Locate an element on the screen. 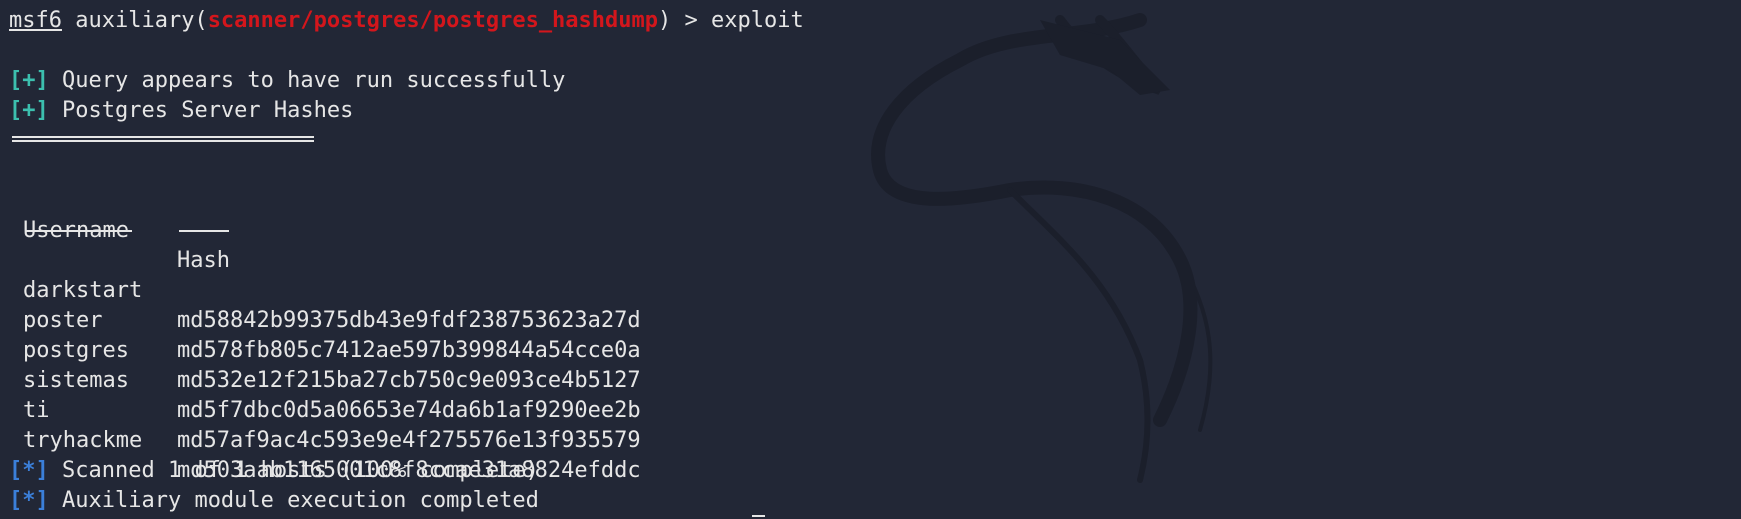 The image size is (1741, 519). hash-cell: md503aab1165001c8f8ccae31a8824efddc is located at coordinates (409, 470).